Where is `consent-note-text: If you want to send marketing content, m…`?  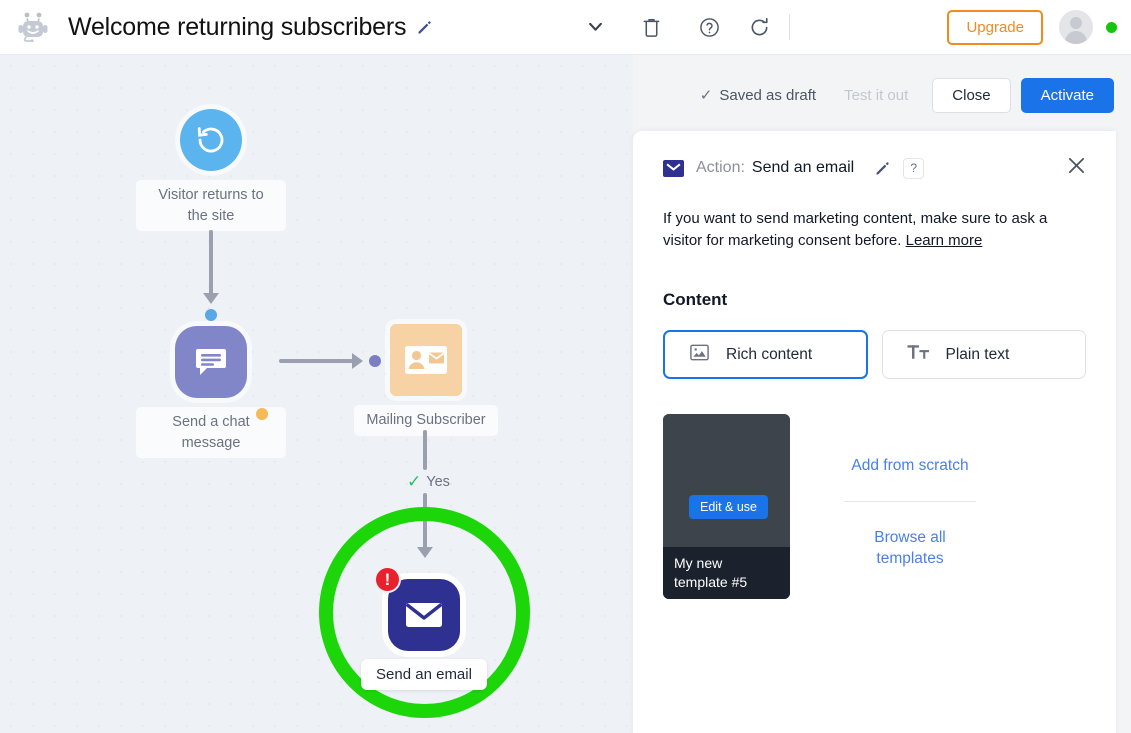
consent-note-text: If you want to send marketing content, m… is located at coordinates (855, 230).